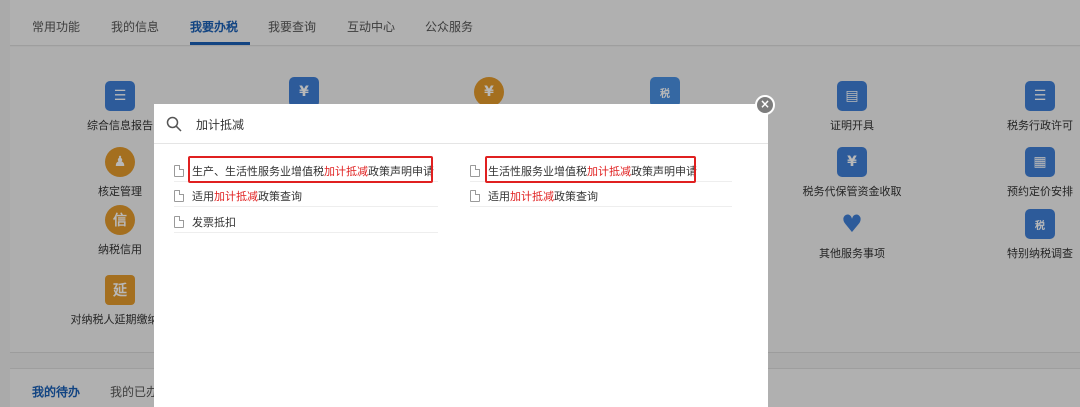  Describe the element at coordinates (306, 222) in the screenshot. I see `result-item: 发票抵扣` at that location.